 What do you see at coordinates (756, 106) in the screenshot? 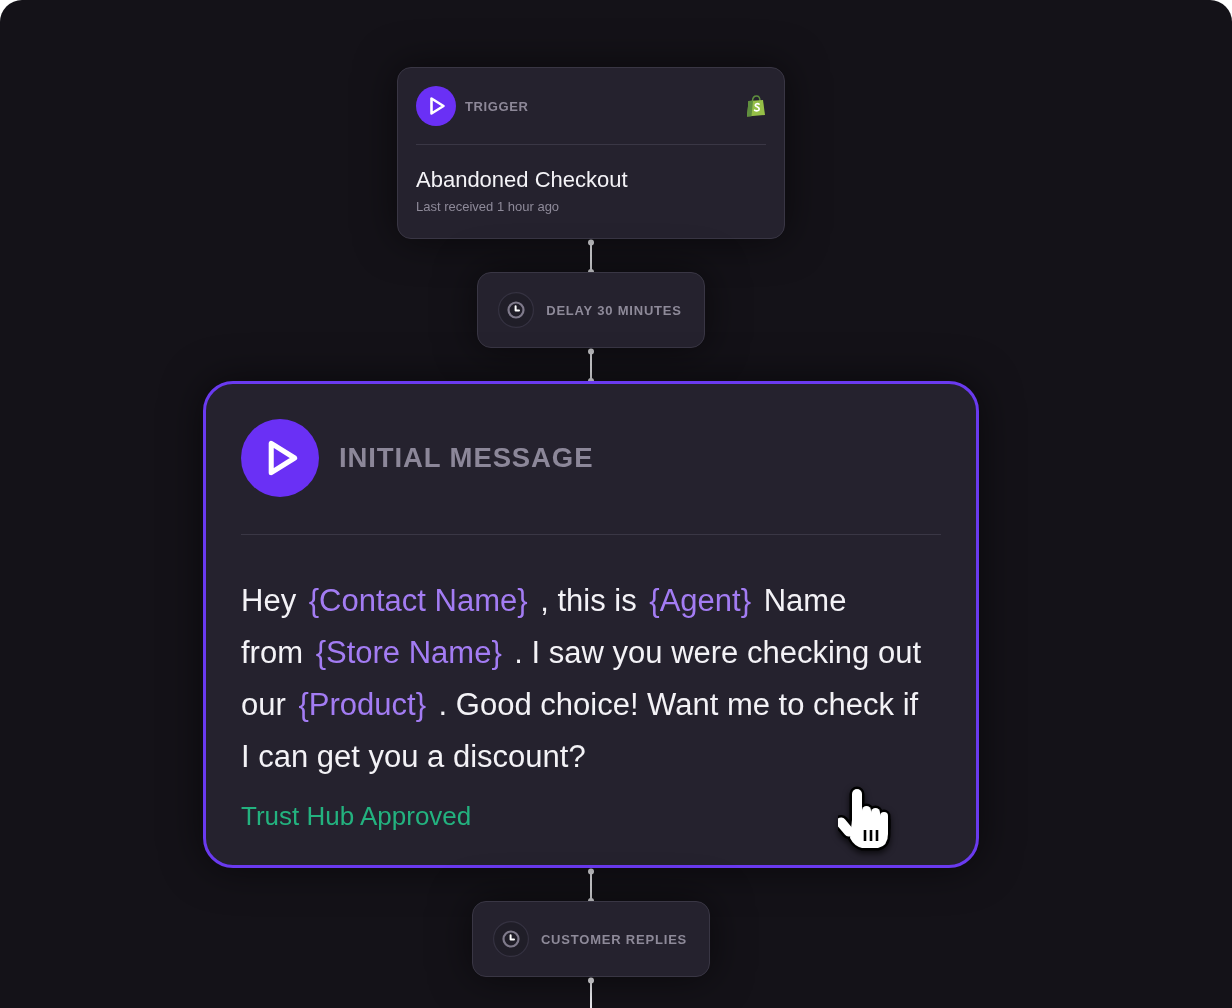
I see `shopping-bag-icon` at bounding box center [756, 106].